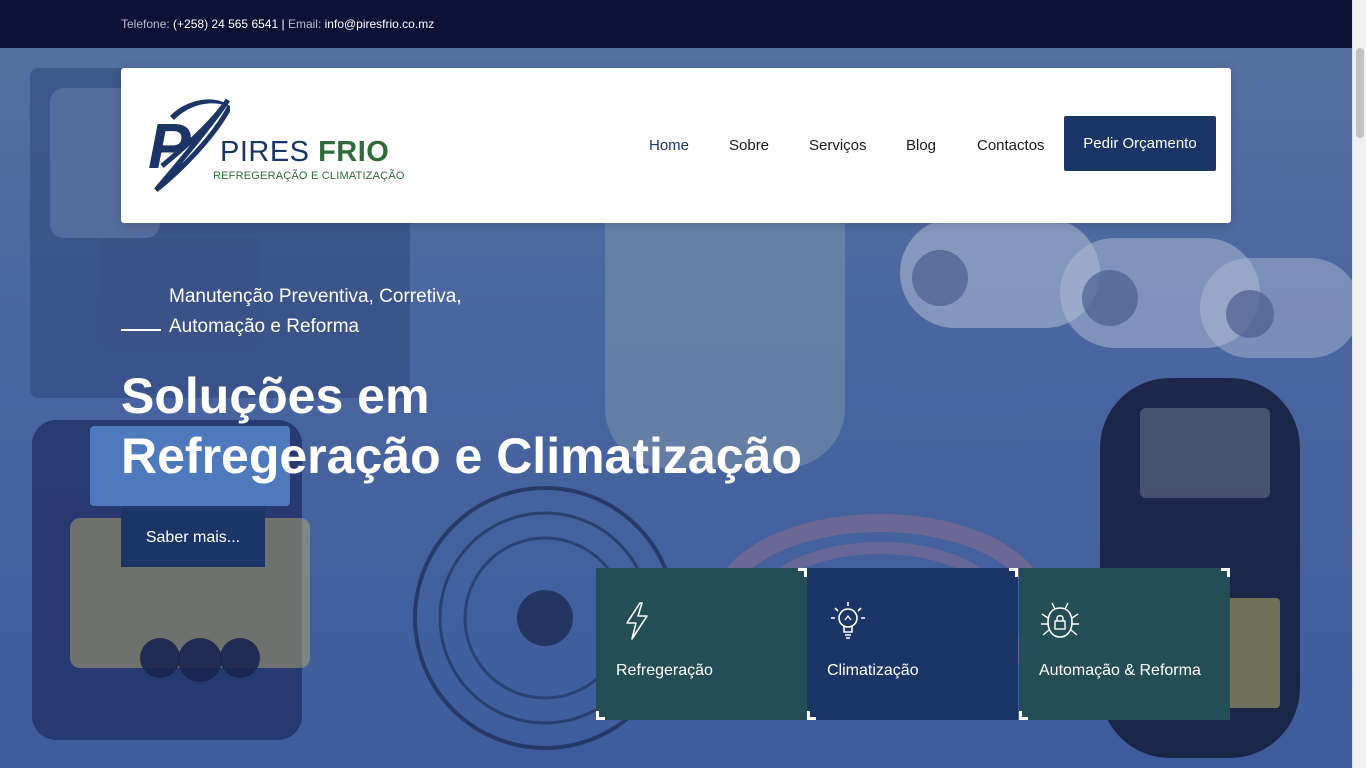  What do you see at coordinates (1359, 384) in the screenshot?
I see `page-scrollbar` at bounding box center [1359, 384].